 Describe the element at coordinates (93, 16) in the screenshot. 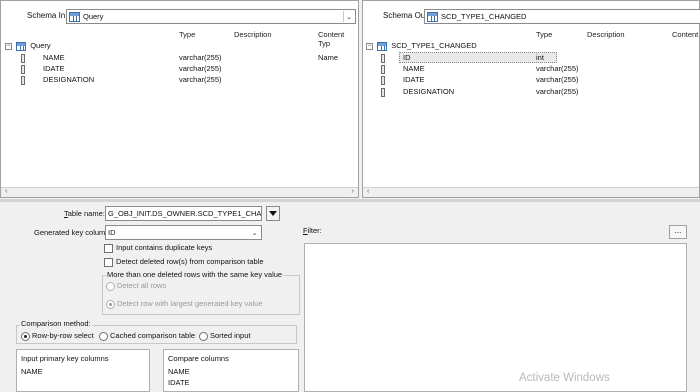

I see `schema-in-selected: Query` at that location.